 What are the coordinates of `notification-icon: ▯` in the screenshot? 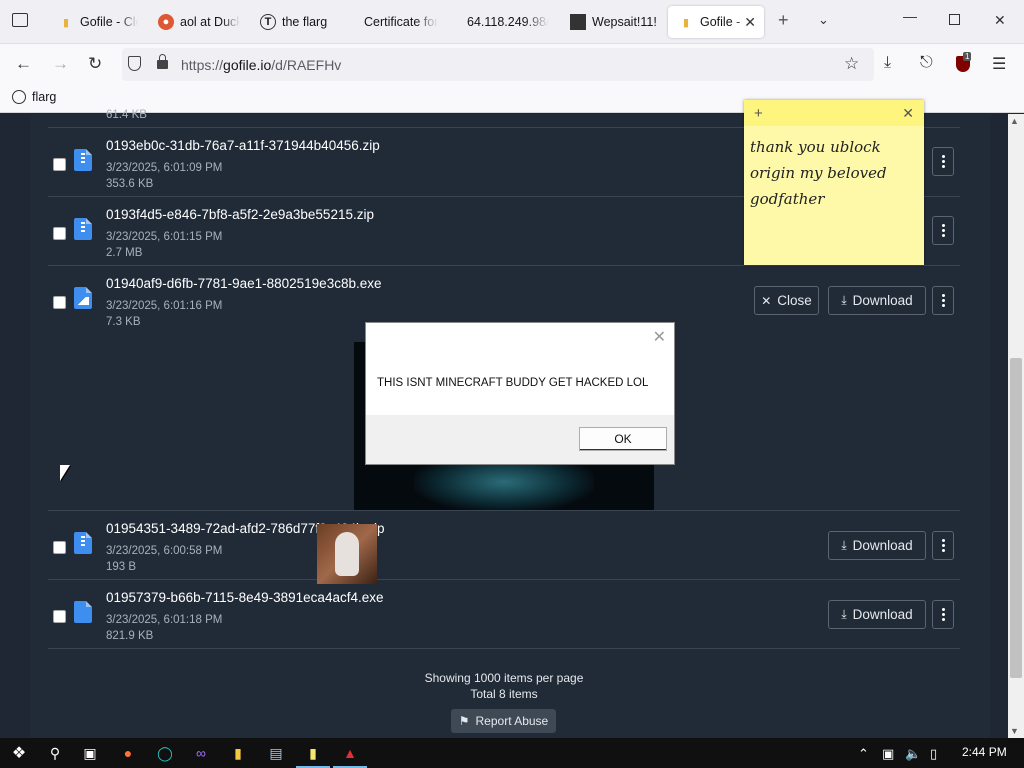 It's located at (933, 754).